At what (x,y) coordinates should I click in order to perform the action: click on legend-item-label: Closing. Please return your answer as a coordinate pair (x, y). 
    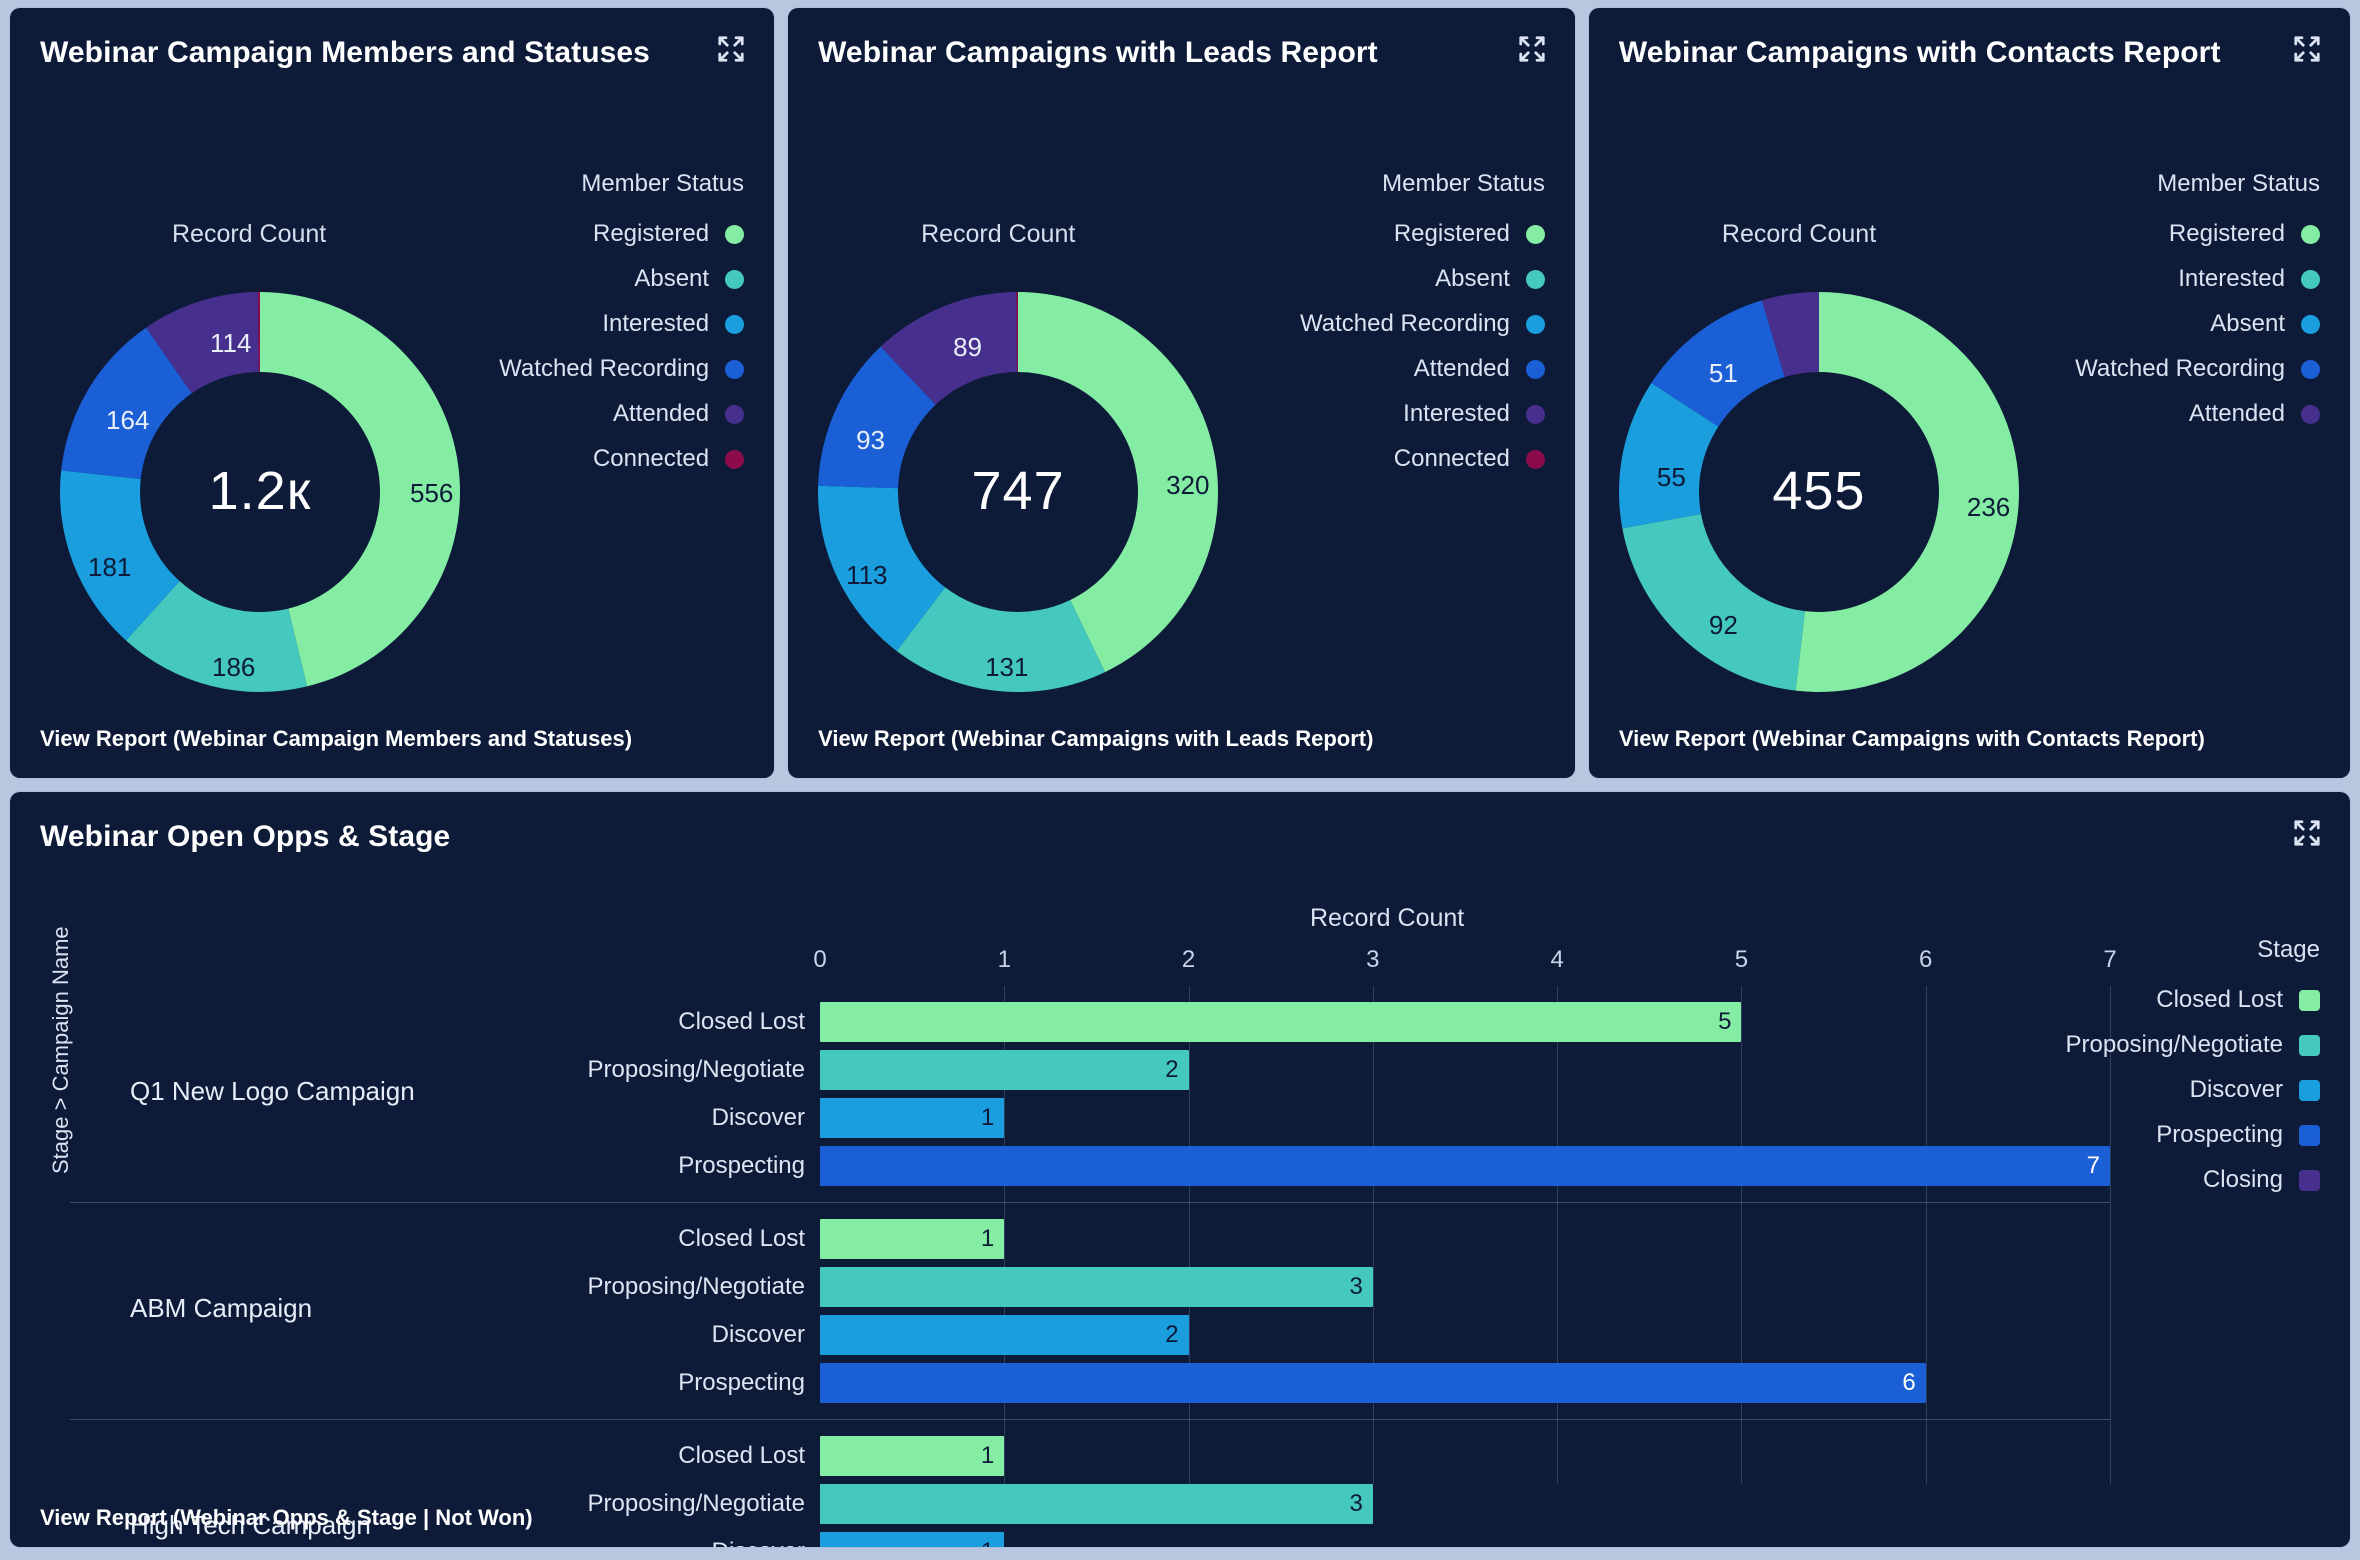
    Looking at the image, I should click on (2242, 1179).